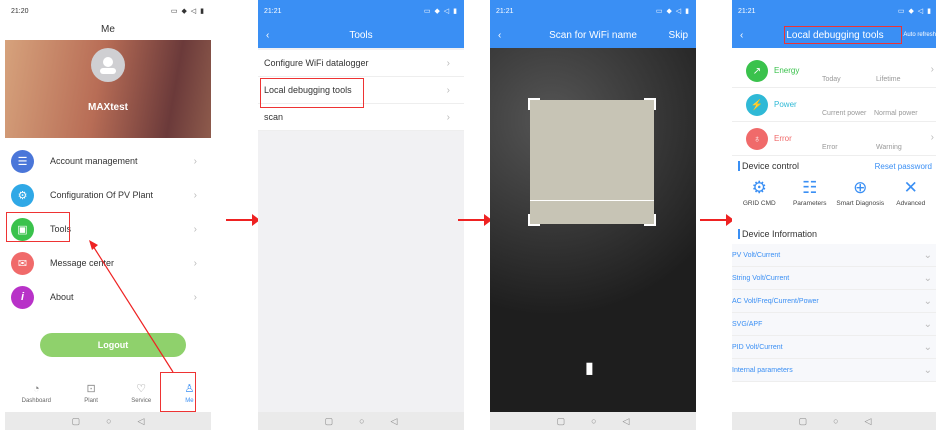 This screenshot has height=430, width=936. I want to click on control-label: Advanced, so click(911, 203).